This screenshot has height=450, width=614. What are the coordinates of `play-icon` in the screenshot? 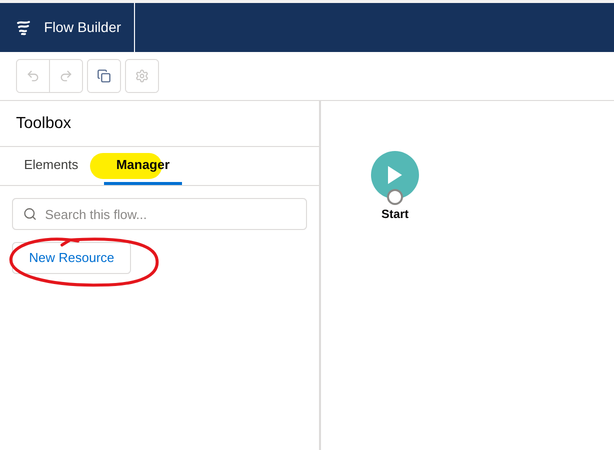 It's located at (395, 175).